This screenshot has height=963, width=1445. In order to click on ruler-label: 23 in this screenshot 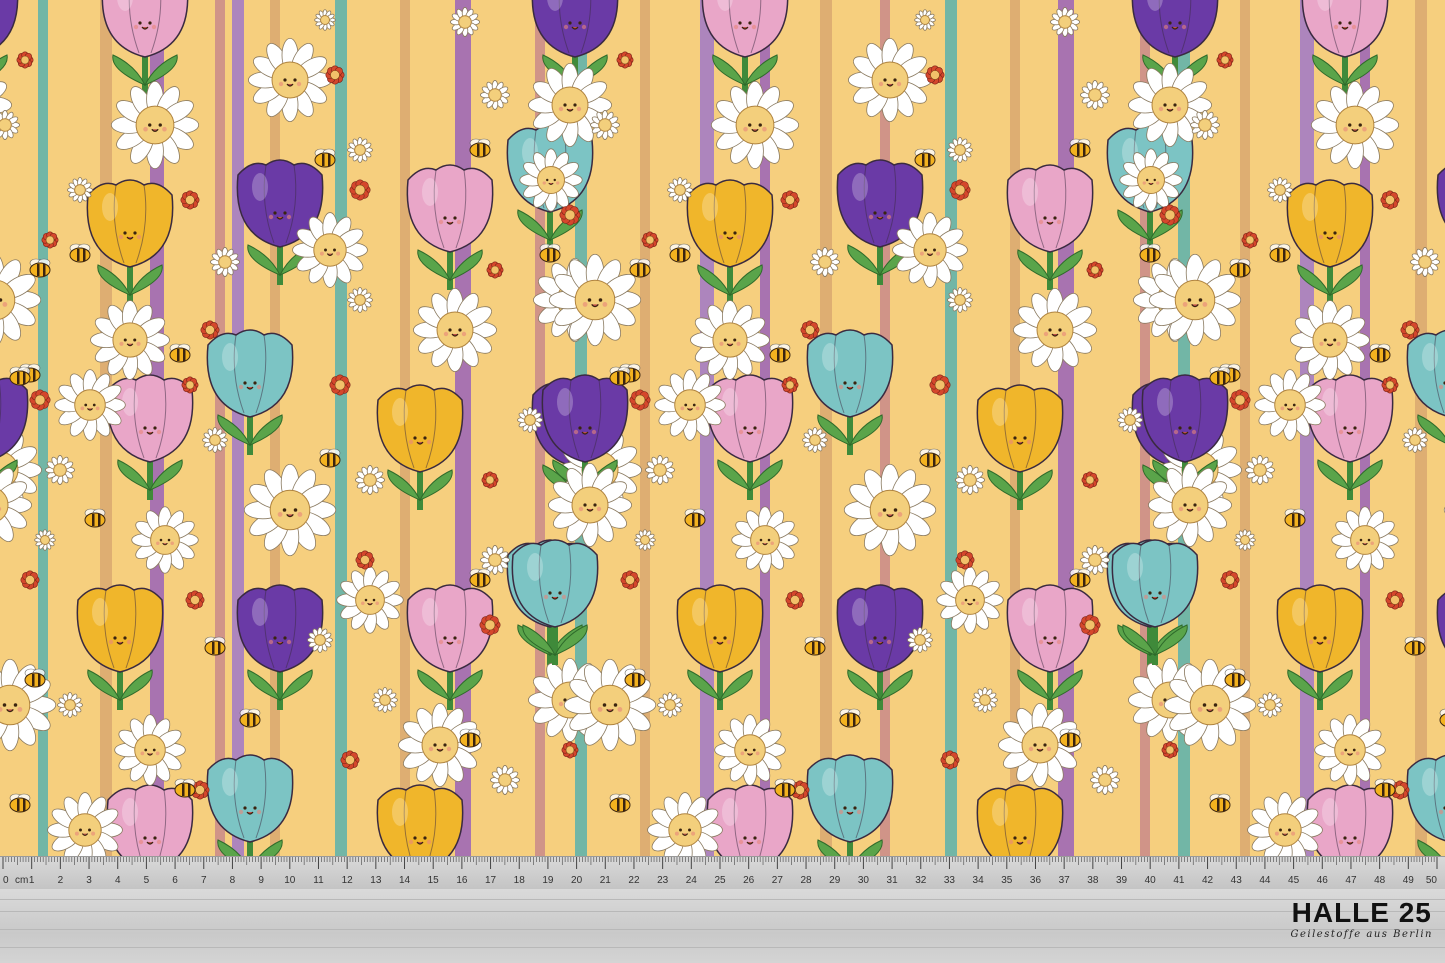, I will do `click(663, 880)`.